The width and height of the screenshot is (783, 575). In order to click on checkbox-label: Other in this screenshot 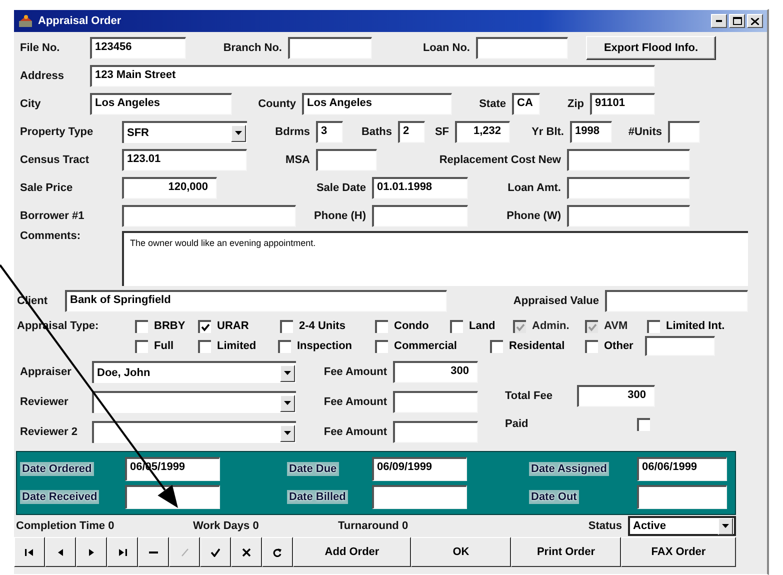, I will do `click(619, 346)`.